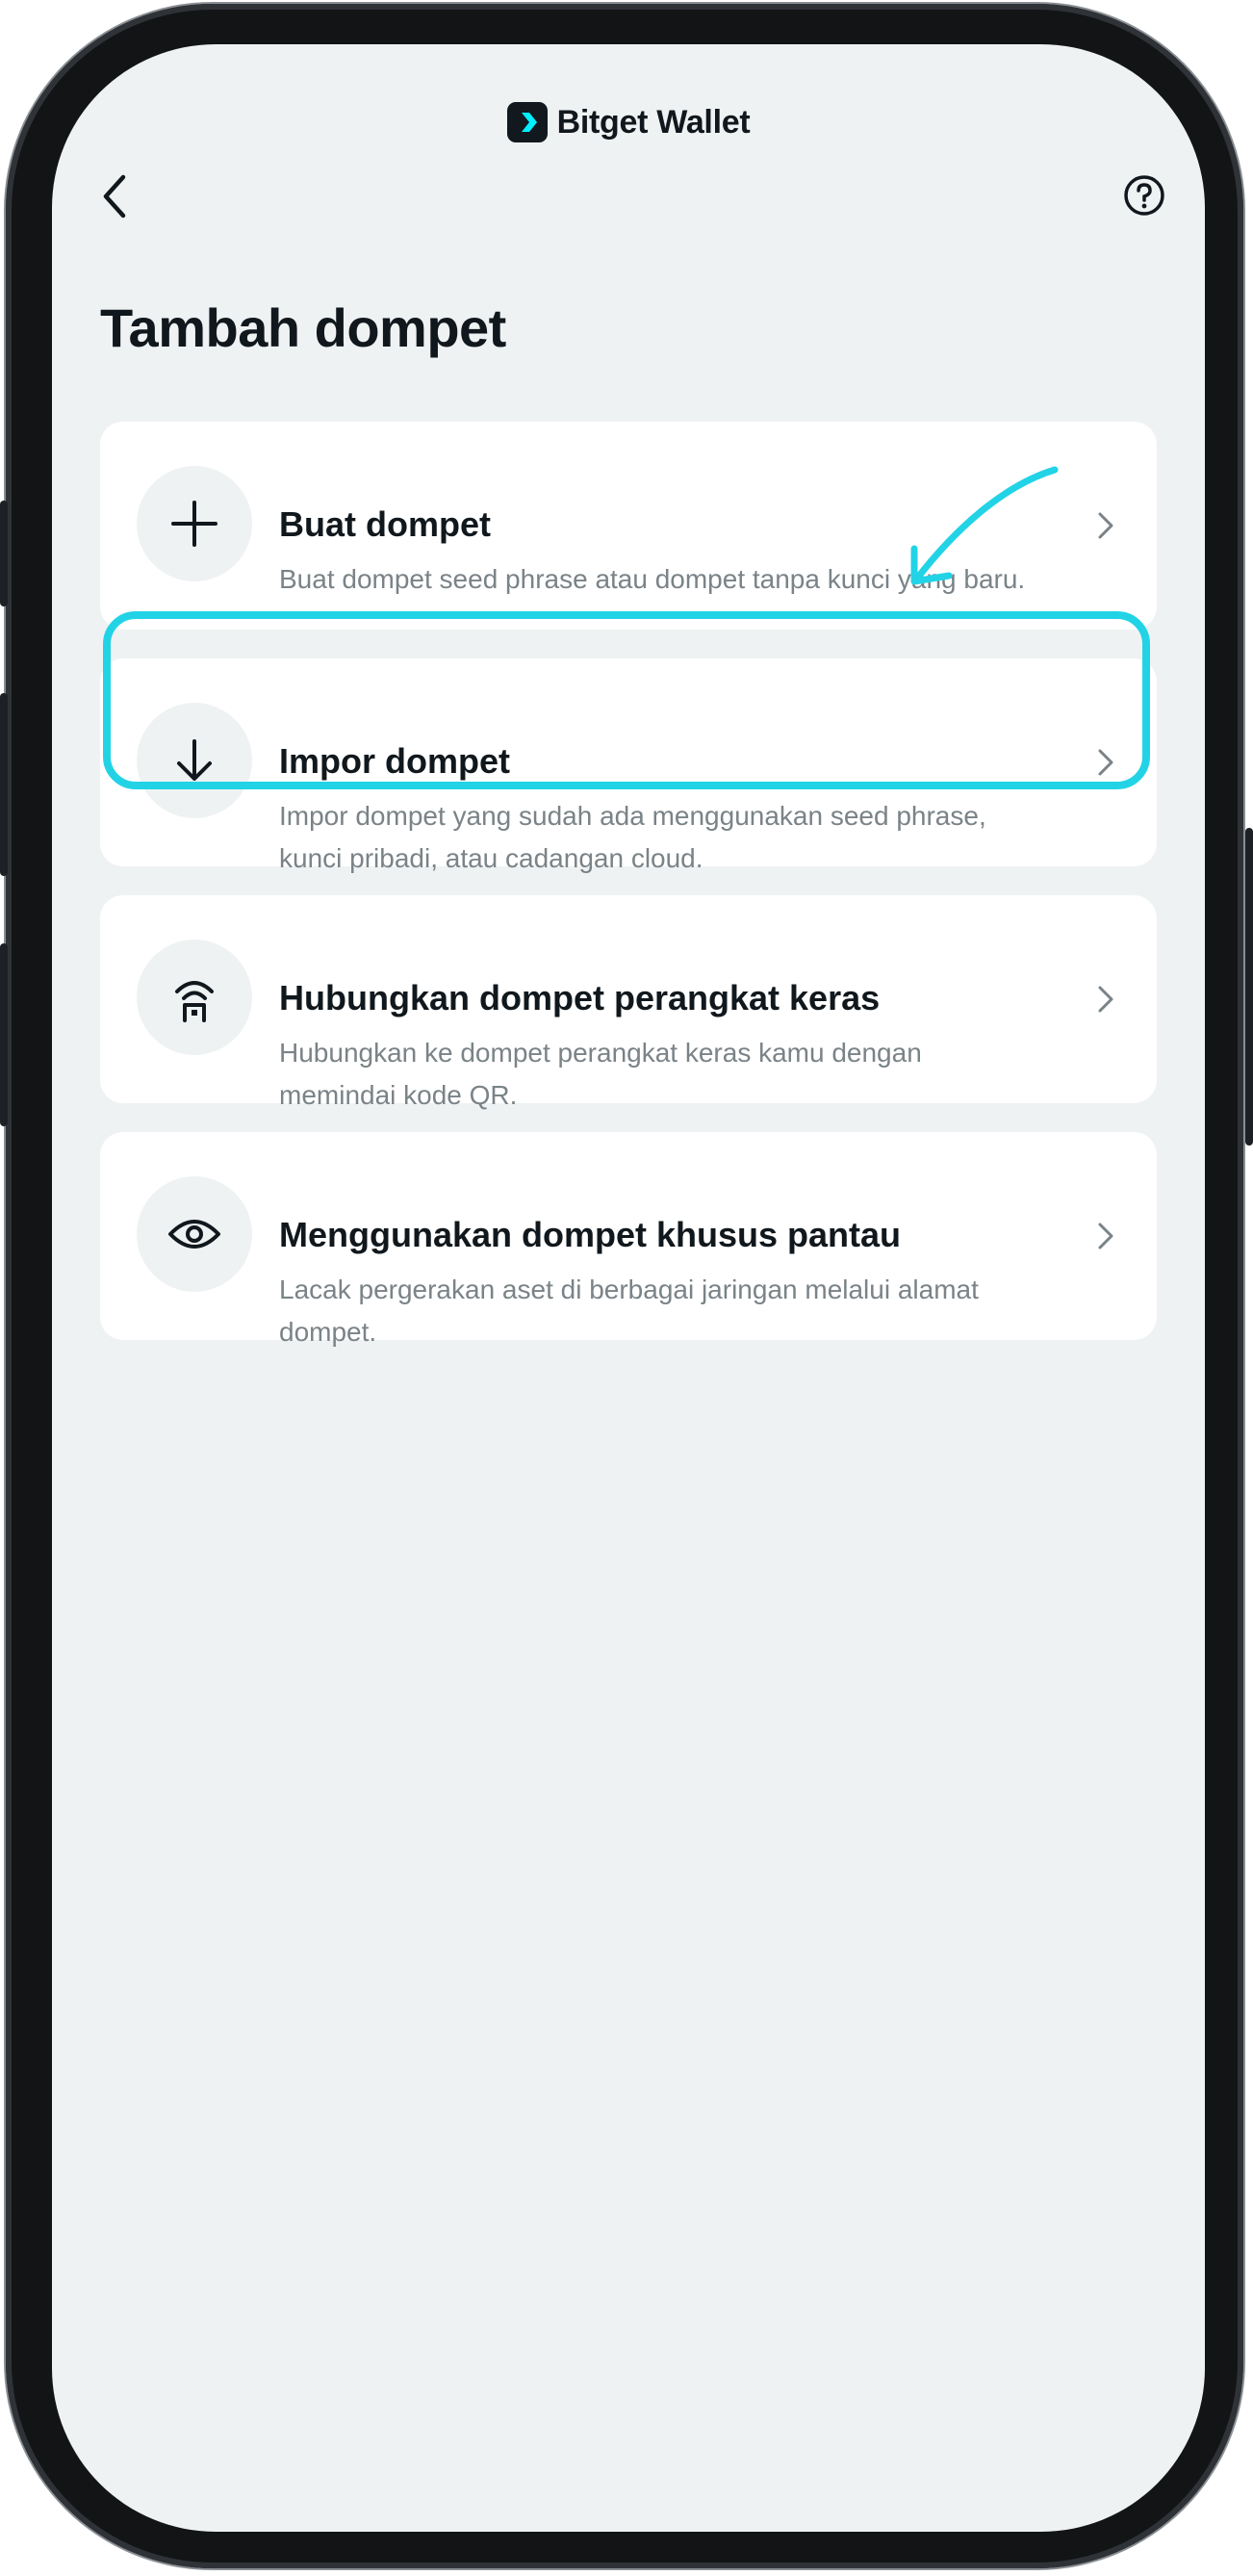  Describe the element at coordinates (303, 328) in the screenshot. I see `page-title: Tambah dompet` at that location.